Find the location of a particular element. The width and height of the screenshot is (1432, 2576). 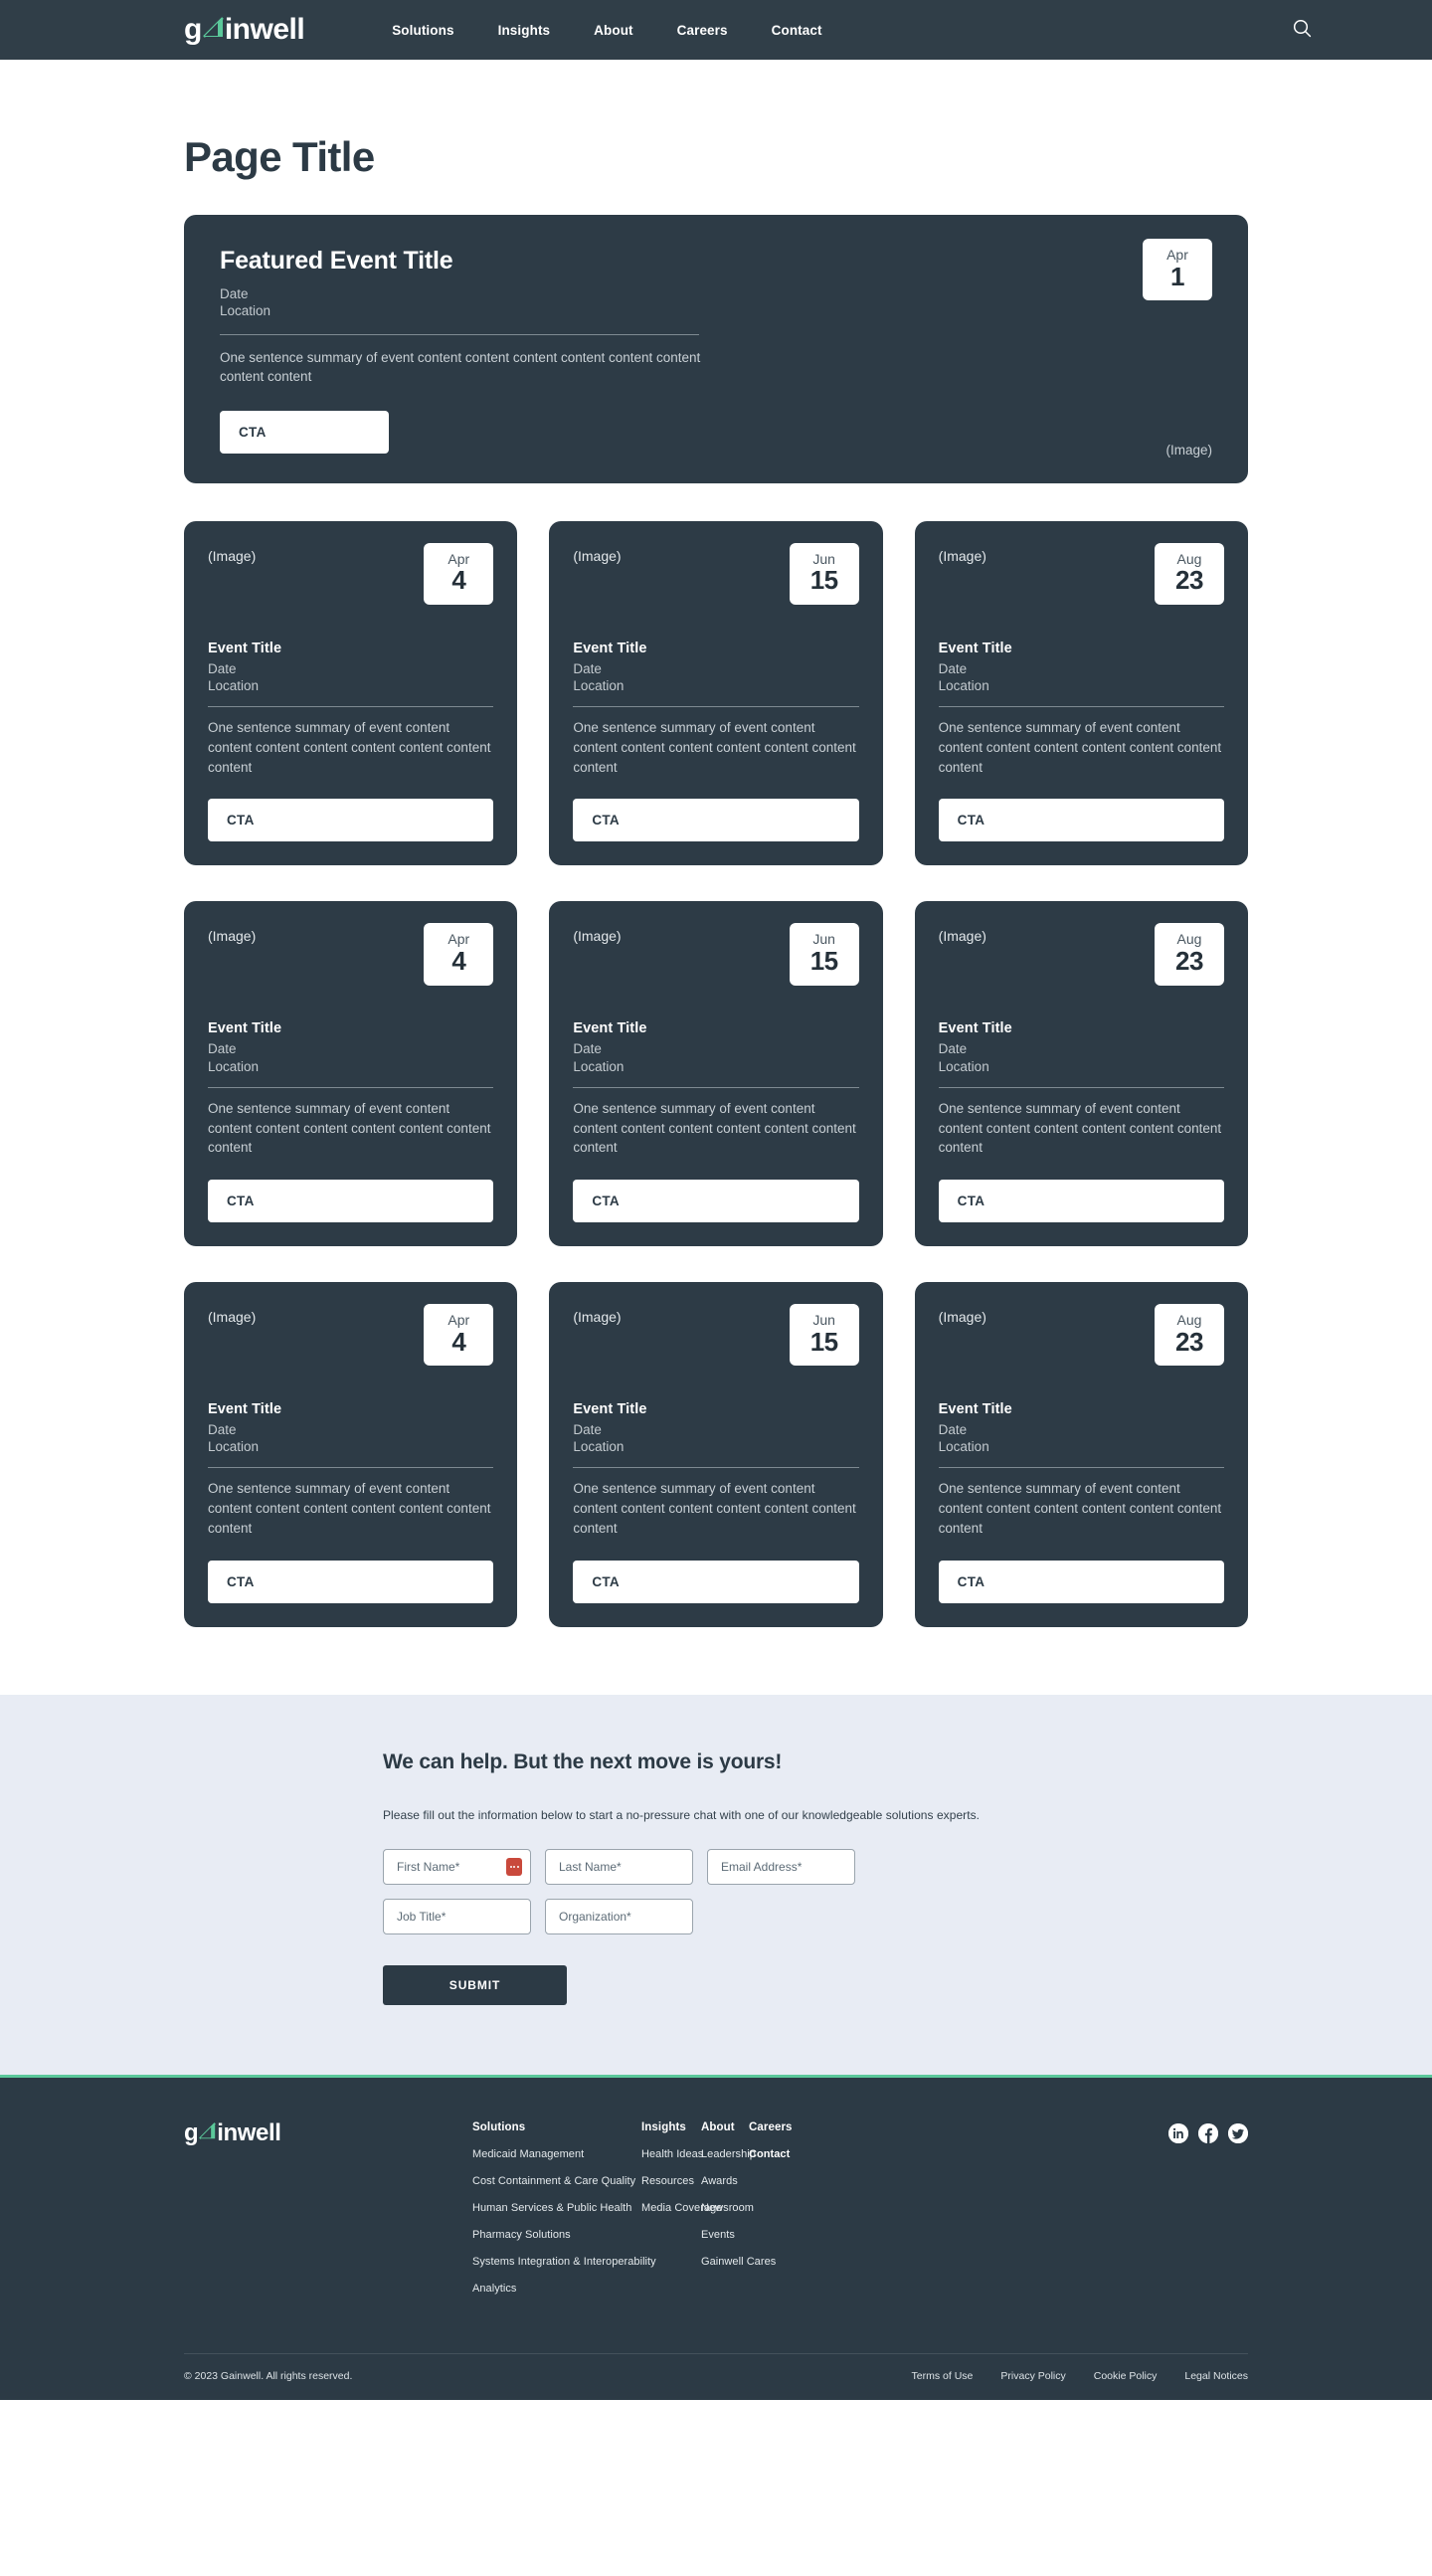

organization-input is located at coordinates (619, 1916).